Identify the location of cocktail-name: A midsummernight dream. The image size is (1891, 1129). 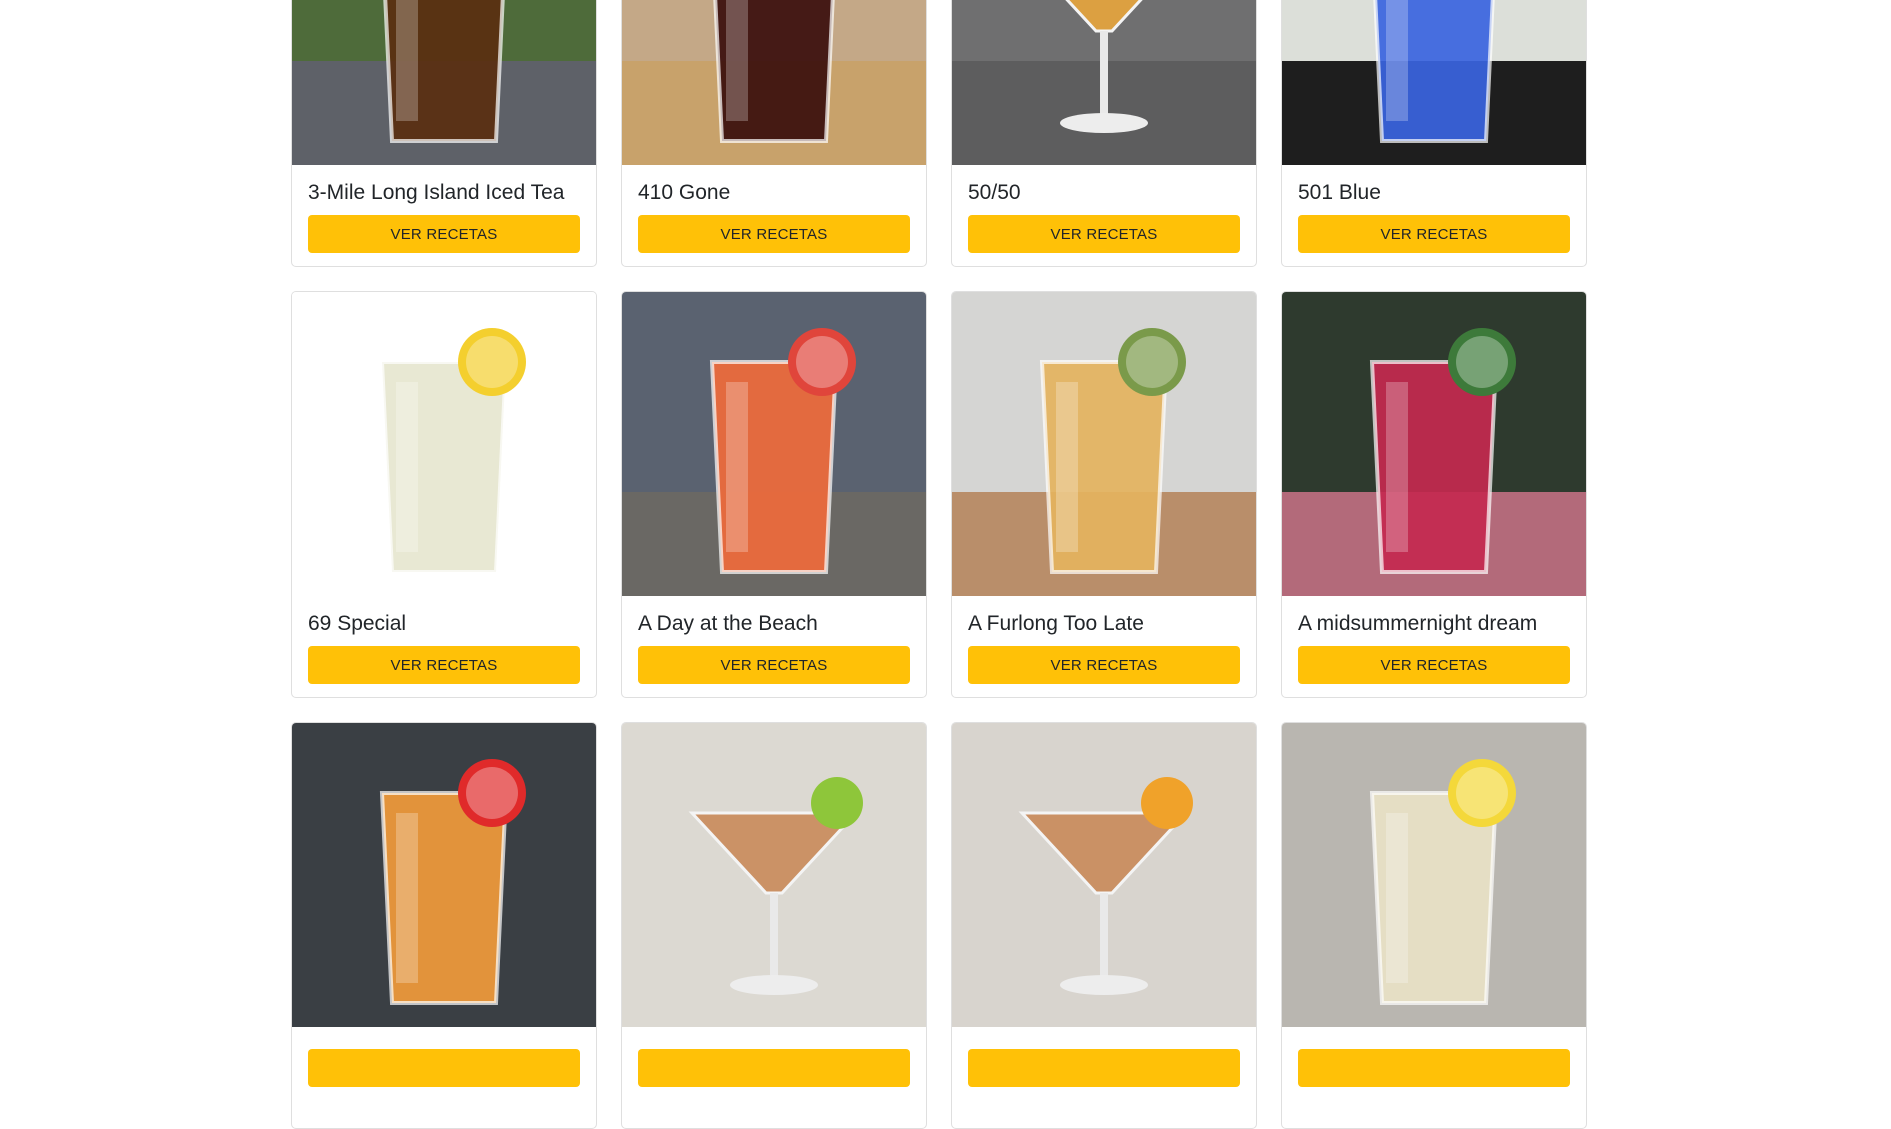
(1418, 623).